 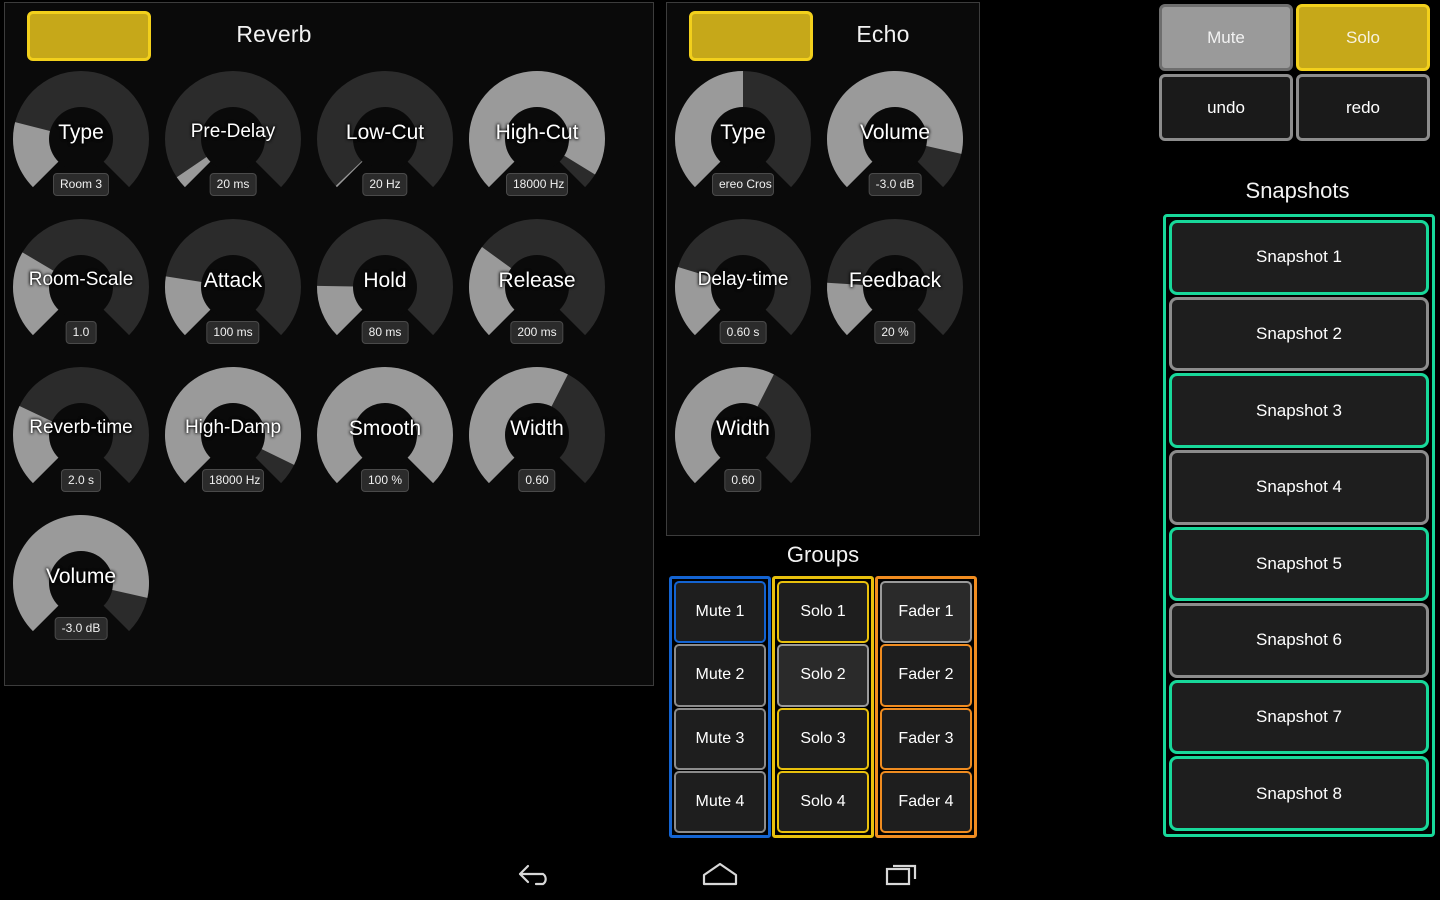 What do you see at coordinates (536, 874) in the screenshot?
I see `back-icon` at bounding box center [536, 874].